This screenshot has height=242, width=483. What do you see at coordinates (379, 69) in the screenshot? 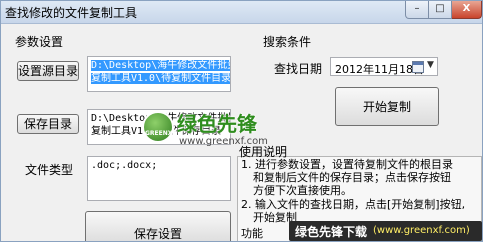
I see `date-value: 2012年11月18日` at bounding box center [379, 69].